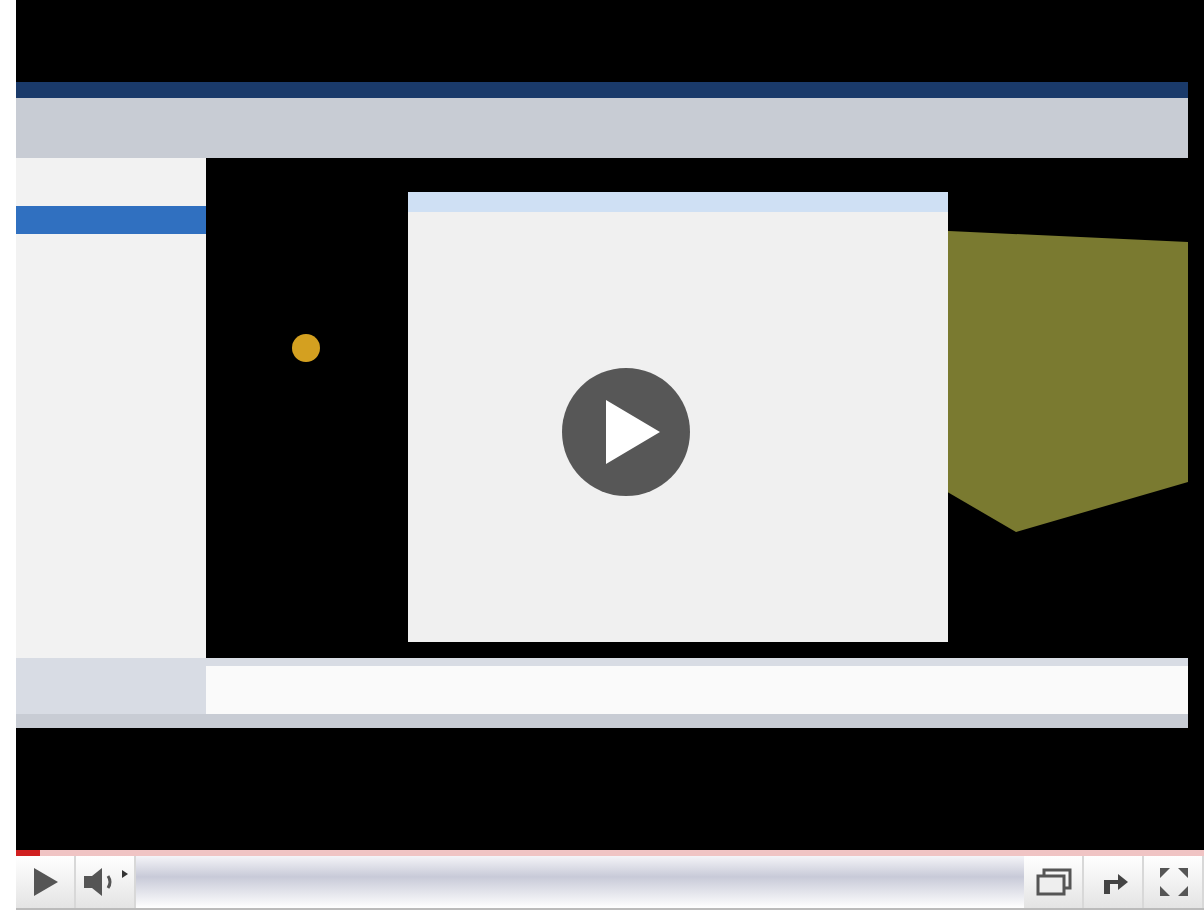 This screenshot has width=1204, height=910. I want to click on speaker-icon, so click(105, 882).